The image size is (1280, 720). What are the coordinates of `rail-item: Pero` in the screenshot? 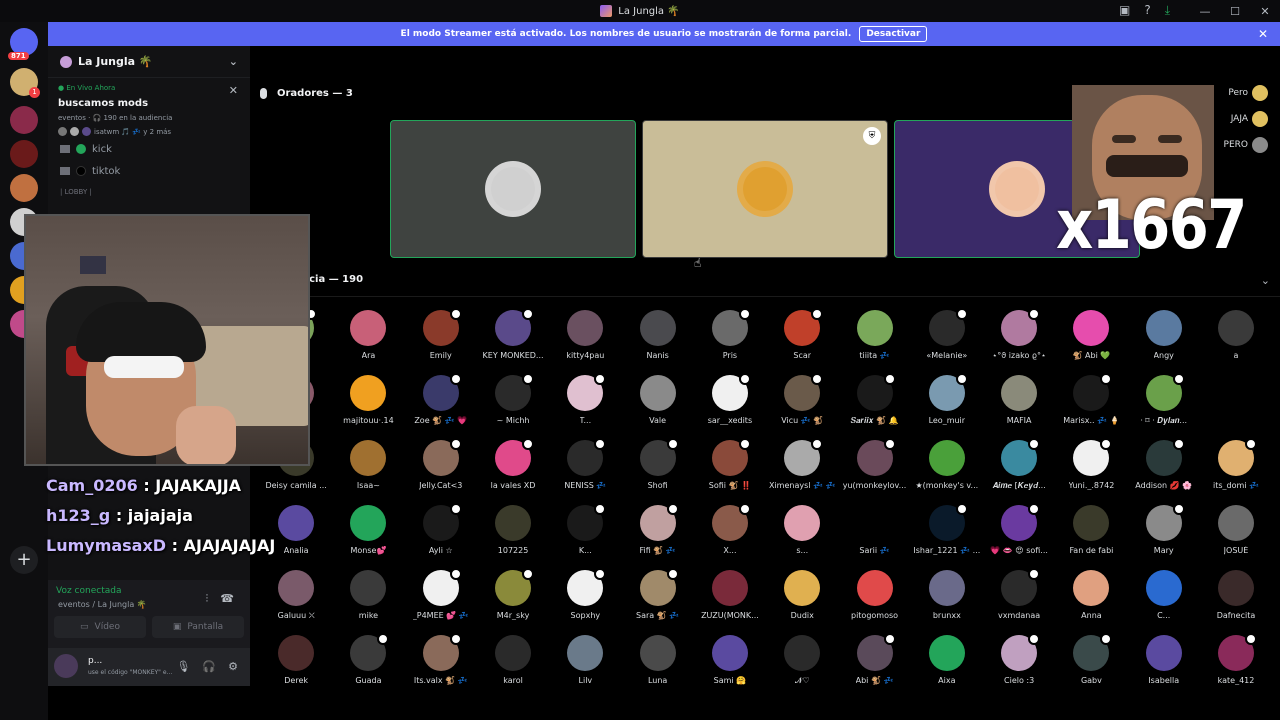 It's located at (1244, 93).